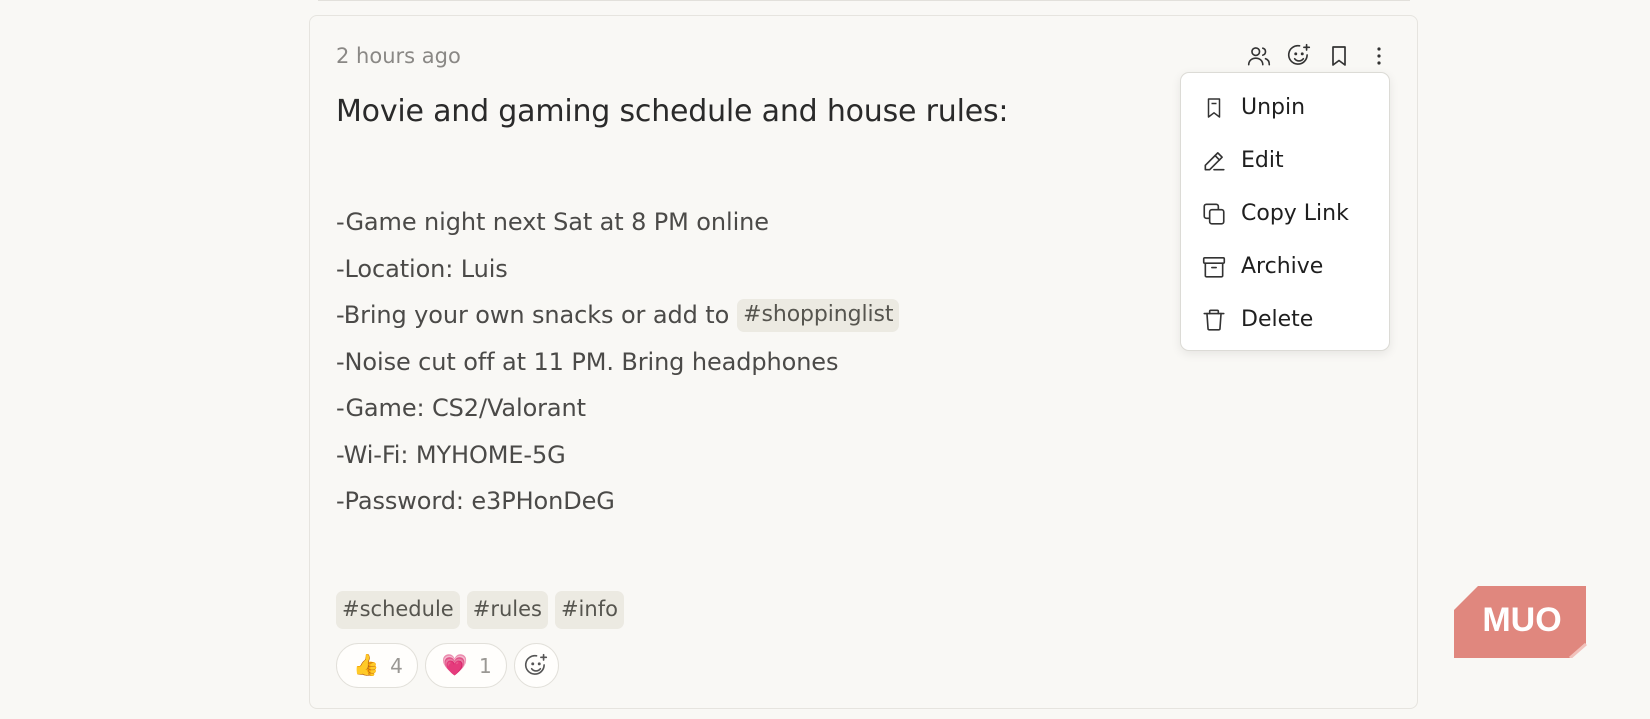 This screenshot has height=719, width=1650. What do you see at coordinates (461, 408) in the screenshot?
I see `memo-line-text: -Game: CS2/Valorant` at bounding box center [461, 408].